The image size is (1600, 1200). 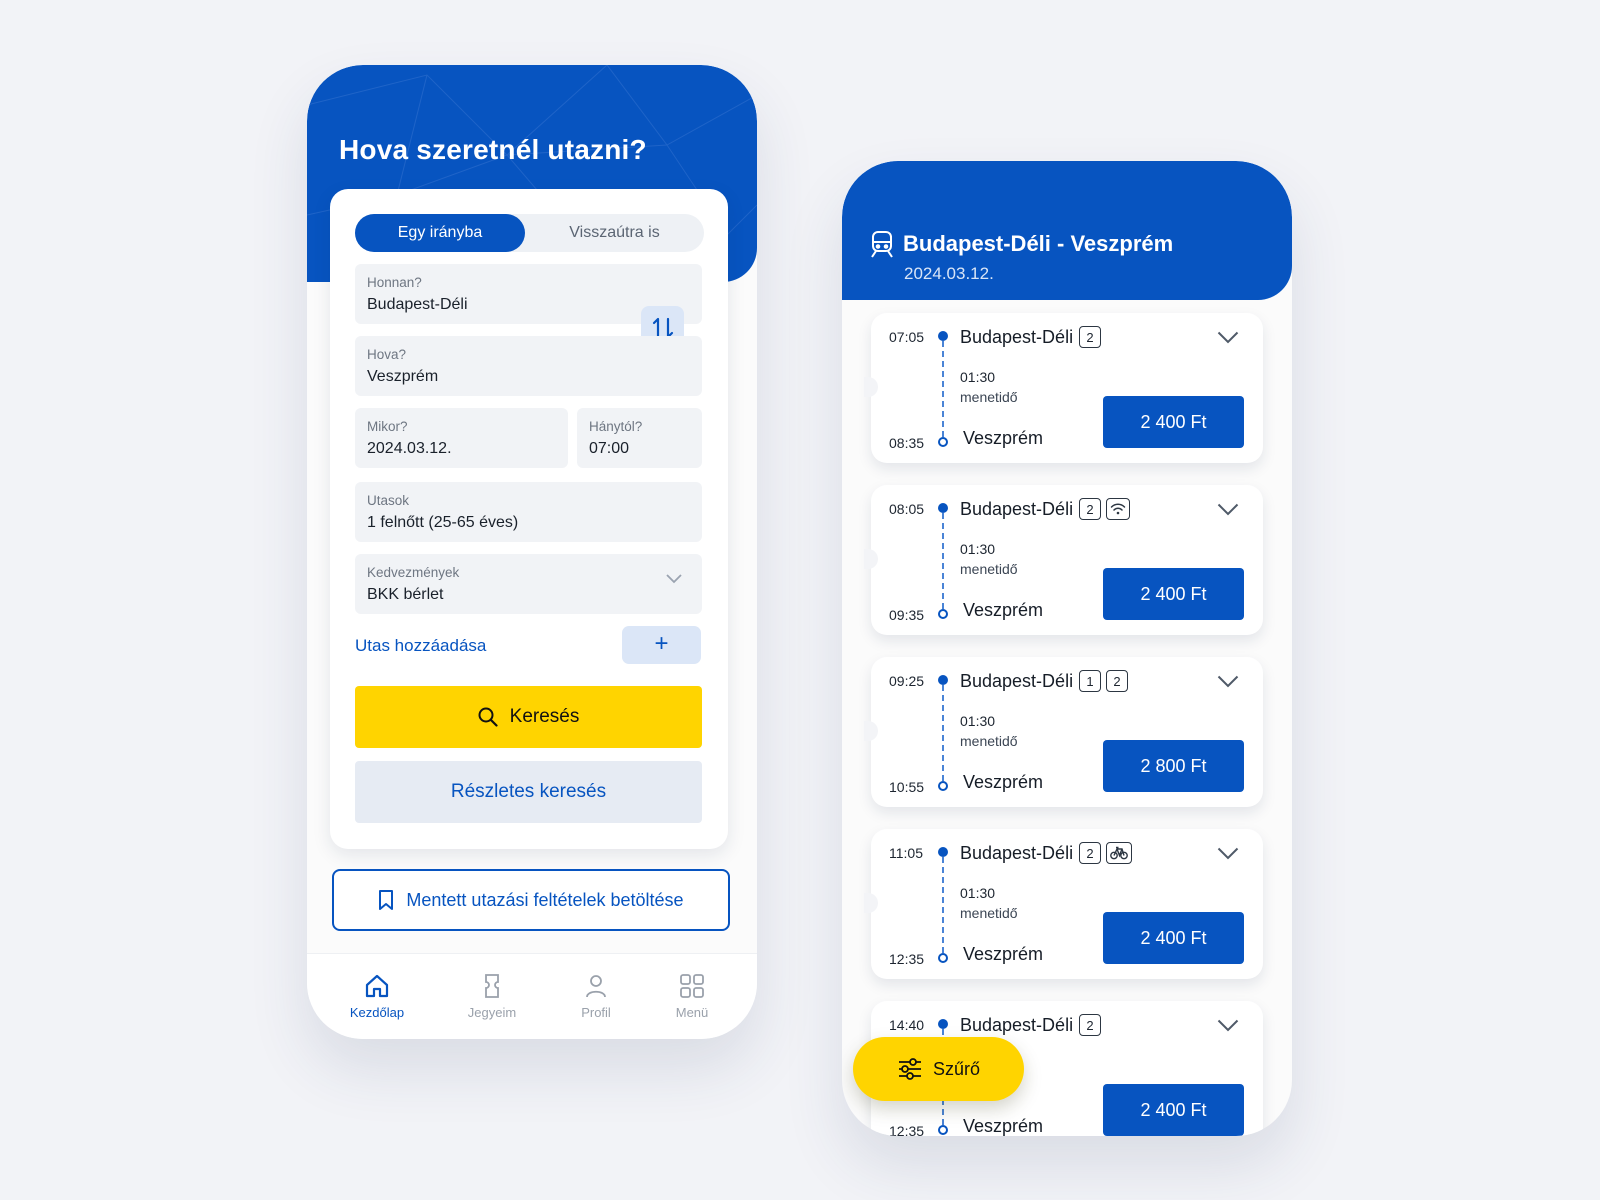 What do you see at coordinates (440, 233) in the screenshot?
I see `one-way-option: Egy irányba` at bounding box center [440, 233].